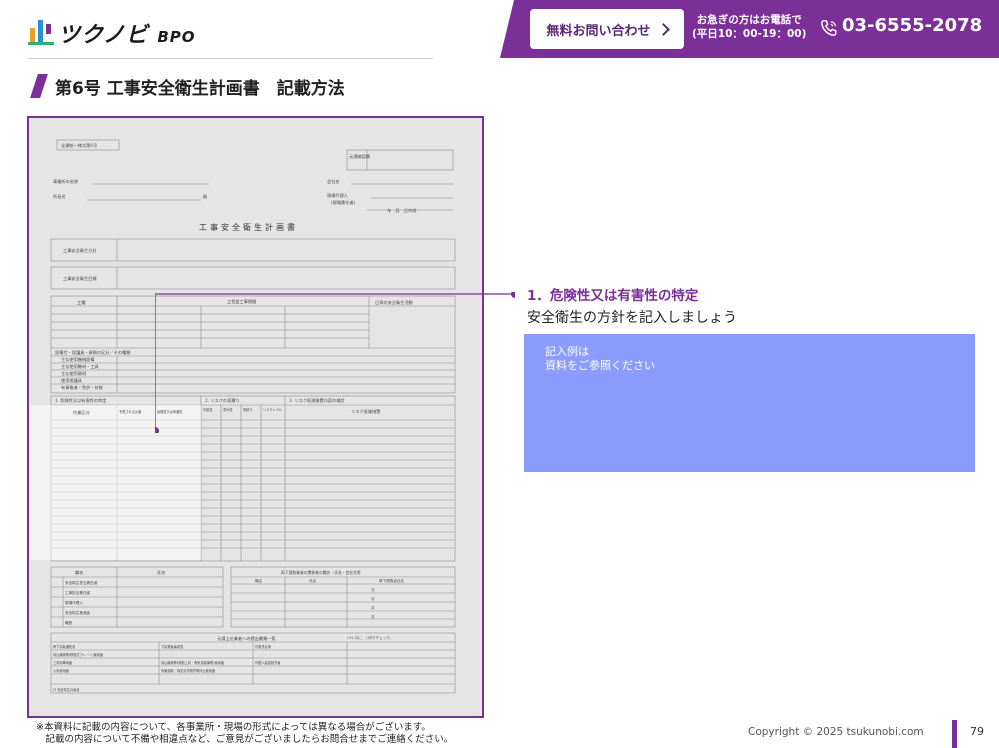 The image size is (999, 748). What do you see at coordinates (205, 197) in the screenshot?
I see `seal-mark: 殿` at bounding box center [205, 197].